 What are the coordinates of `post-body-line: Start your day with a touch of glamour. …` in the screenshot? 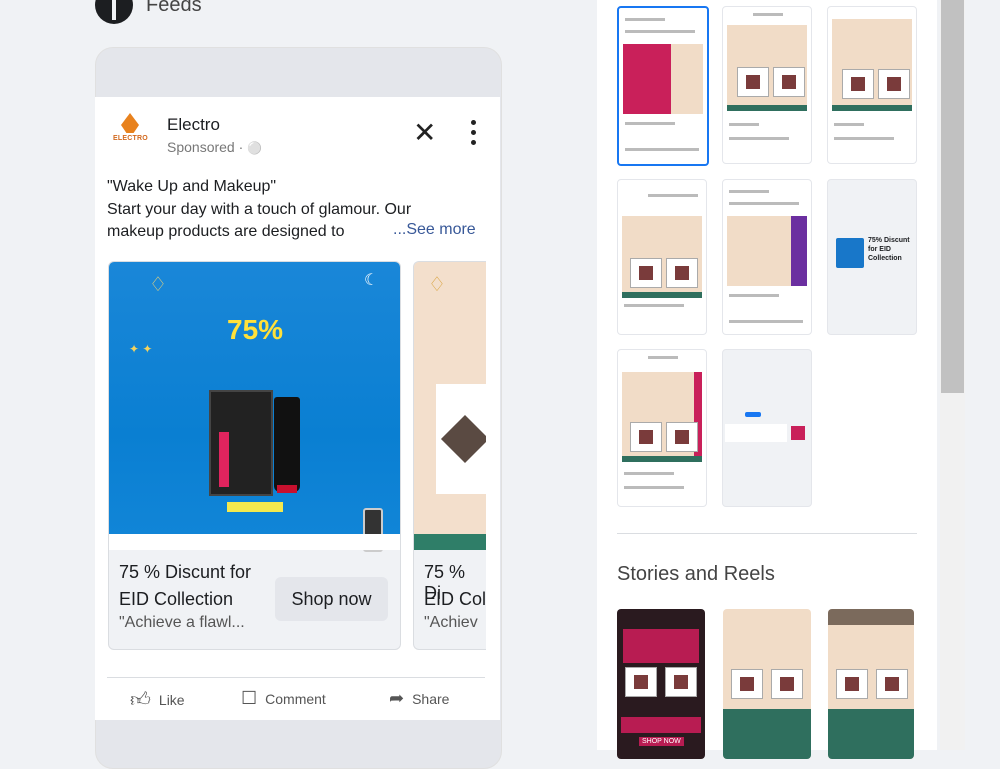 It's located at (259, 209).